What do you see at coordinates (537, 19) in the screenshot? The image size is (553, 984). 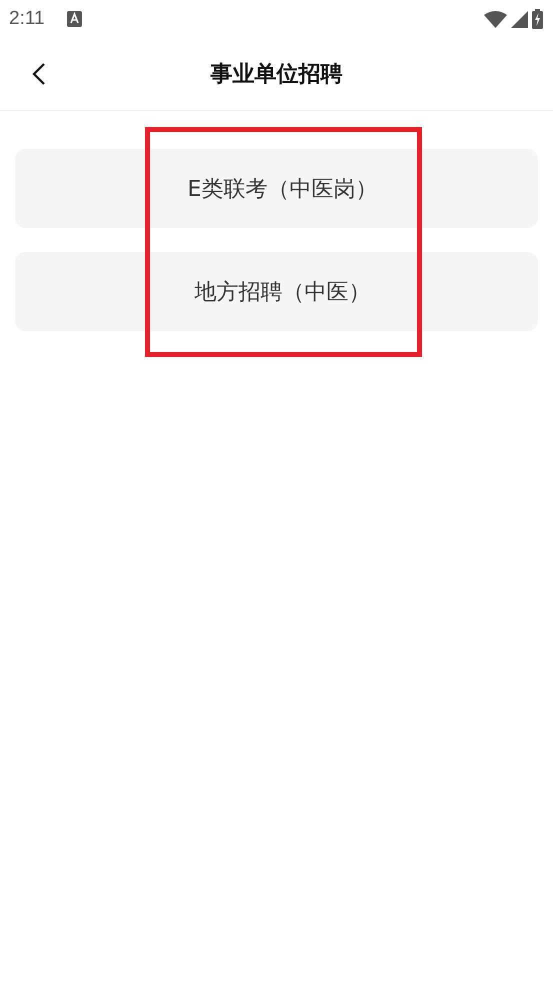 I see `battery-icon` at bounding box center [537, 19].